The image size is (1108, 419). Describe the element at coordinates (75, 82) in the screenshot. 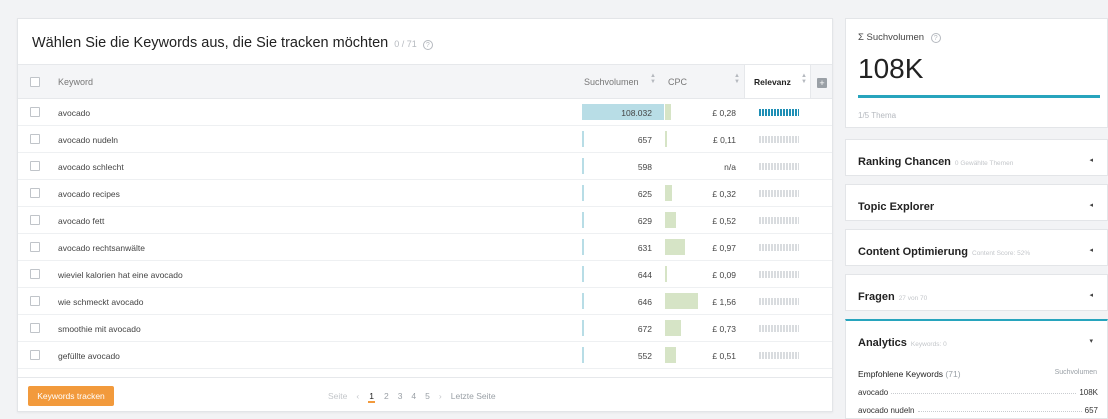

I see `column-keyword: Keyword` at that location.